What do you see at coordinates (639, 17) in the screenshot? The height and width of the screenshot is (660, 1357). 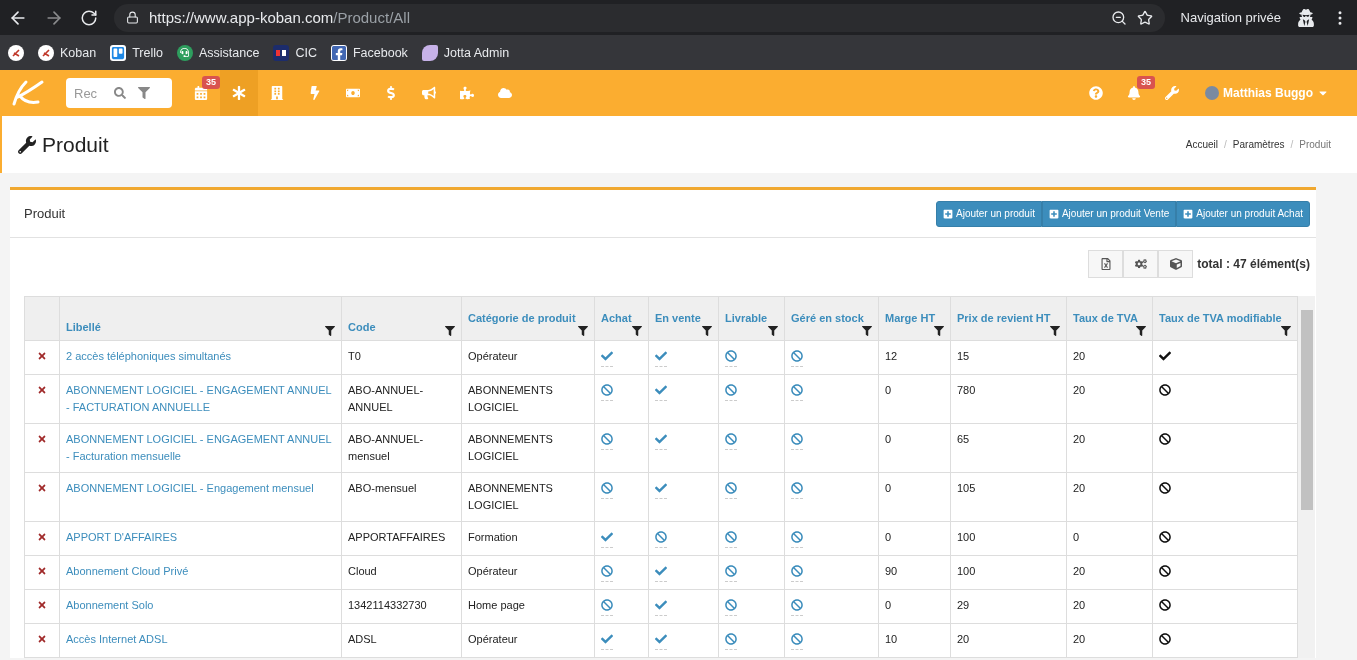 I see `address-bar: https://www.app-koban.com/Product/All` at bounding box center [639, 17].